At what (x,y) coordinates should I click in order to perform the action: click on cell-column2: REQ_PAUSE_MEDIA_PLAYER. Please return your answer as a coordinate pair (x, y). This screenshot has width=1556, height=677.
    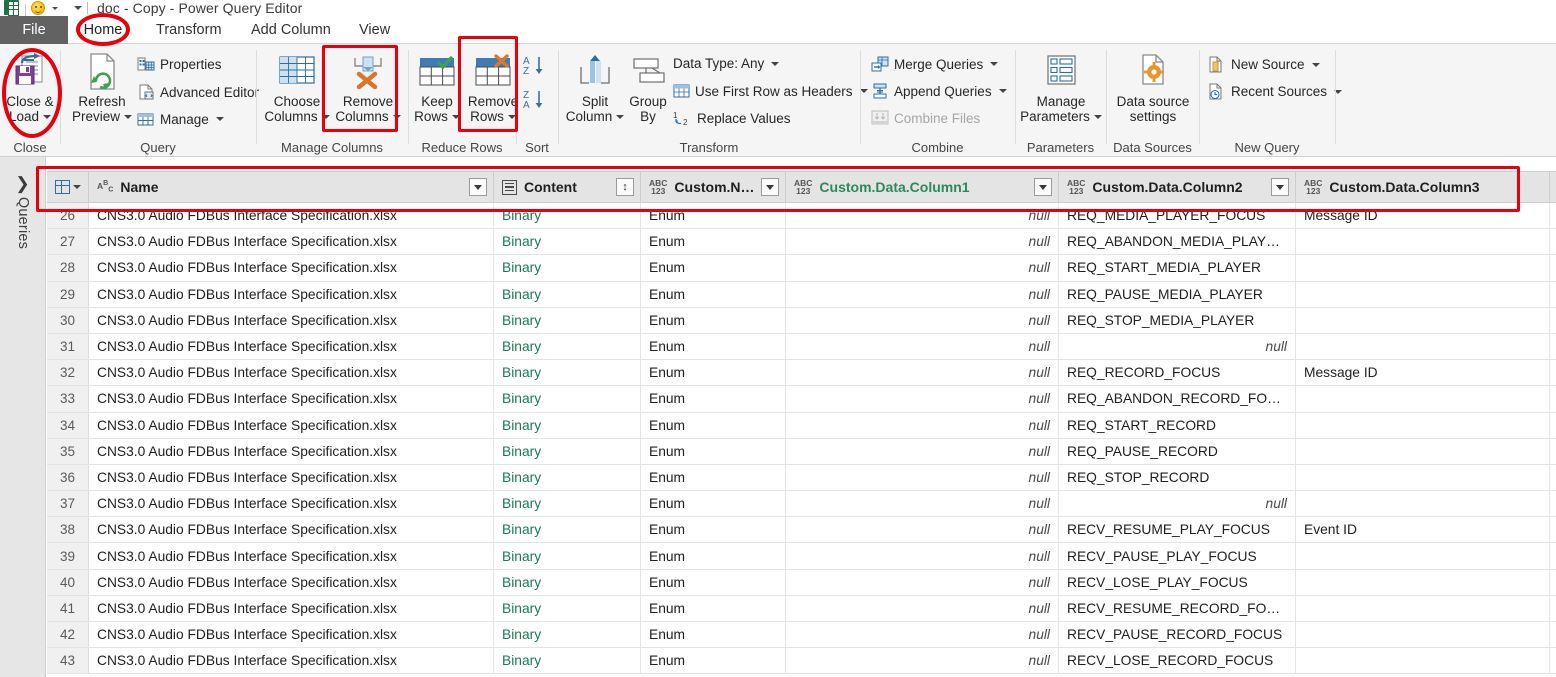
    Looking at the image, I should click on (1177, 294).